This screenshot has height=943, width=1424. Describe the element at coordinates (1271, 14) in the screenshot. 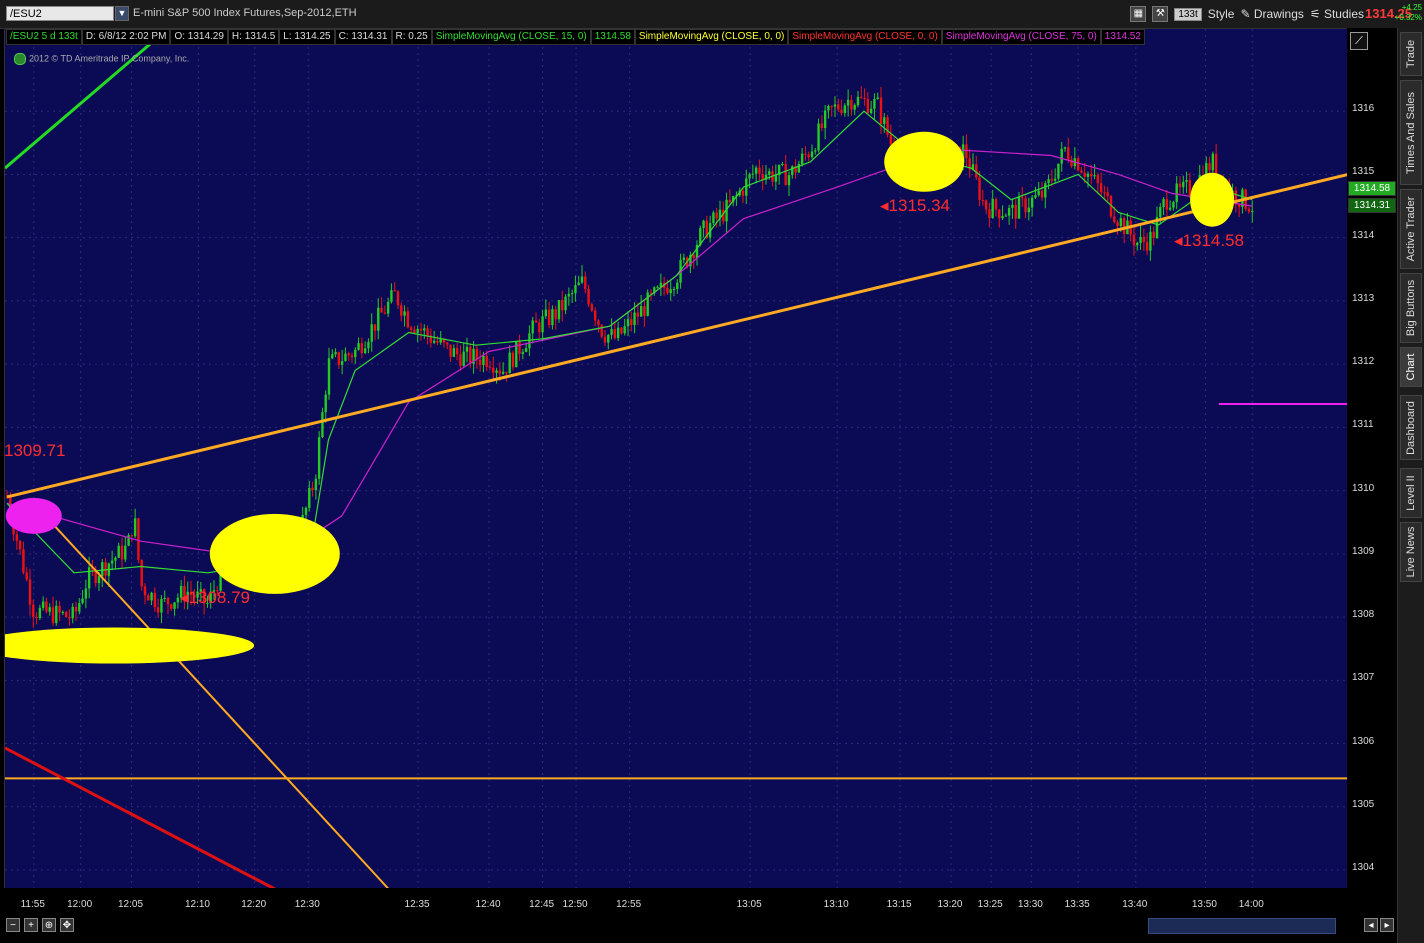

I see `drawings-menu: ✎ Drawings` at that location.